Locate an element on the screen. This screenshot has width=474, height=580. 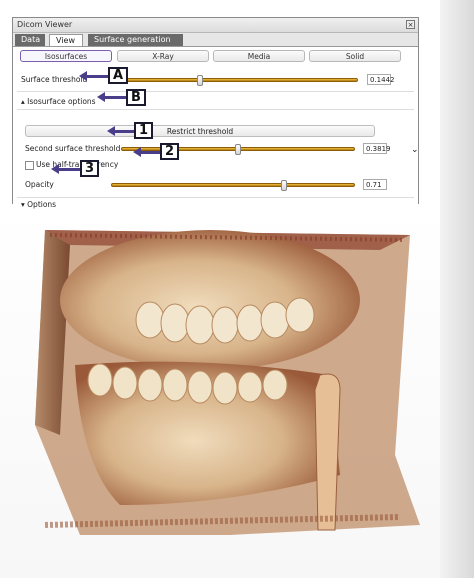
surface-threshold-field: 0.1442 is located at coordinates (381, 79).